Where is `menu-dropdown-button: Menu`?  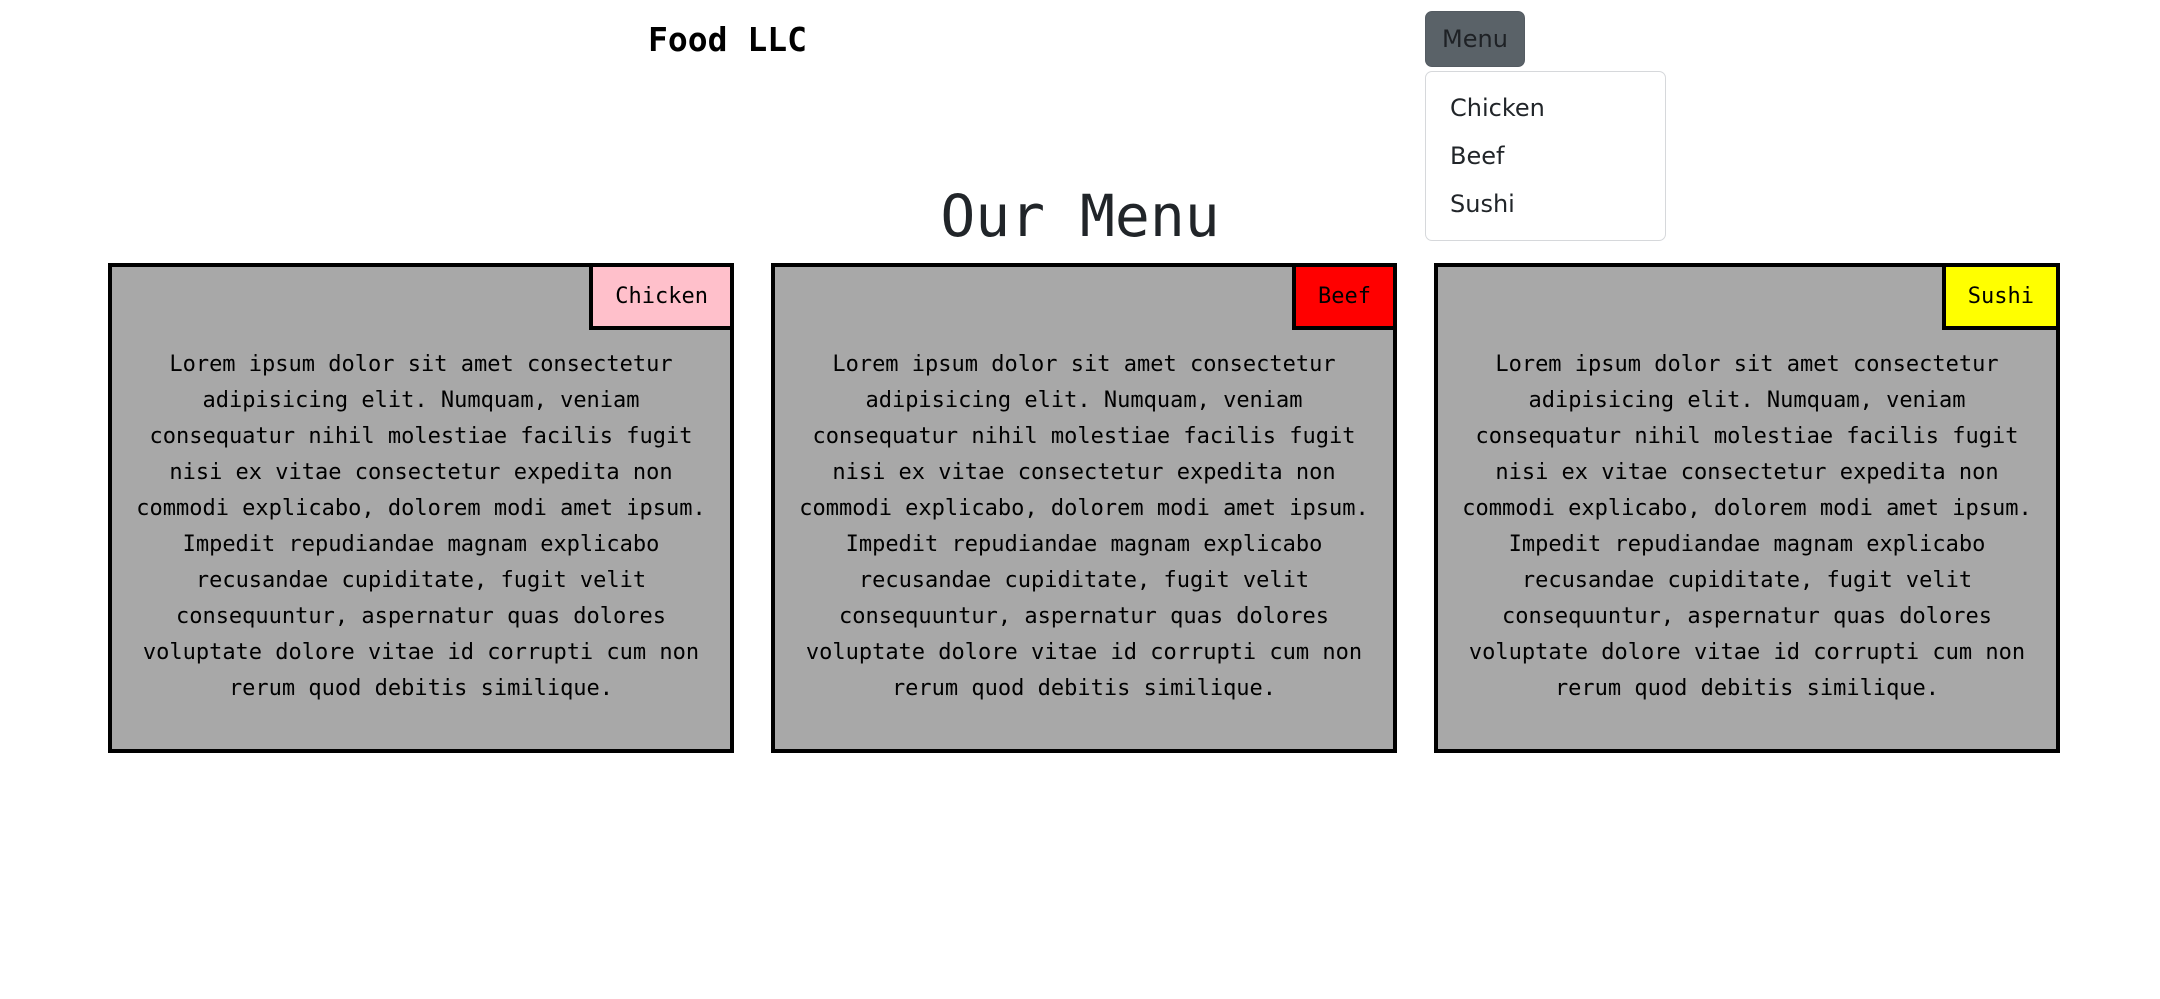
menu-dropdown-button: Menu is located at coordinates (1475, 39).